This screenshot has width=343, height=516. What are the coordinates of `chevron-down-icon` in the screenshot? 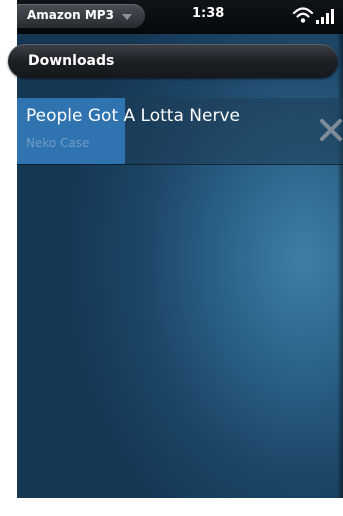 It's located at (127, 17).